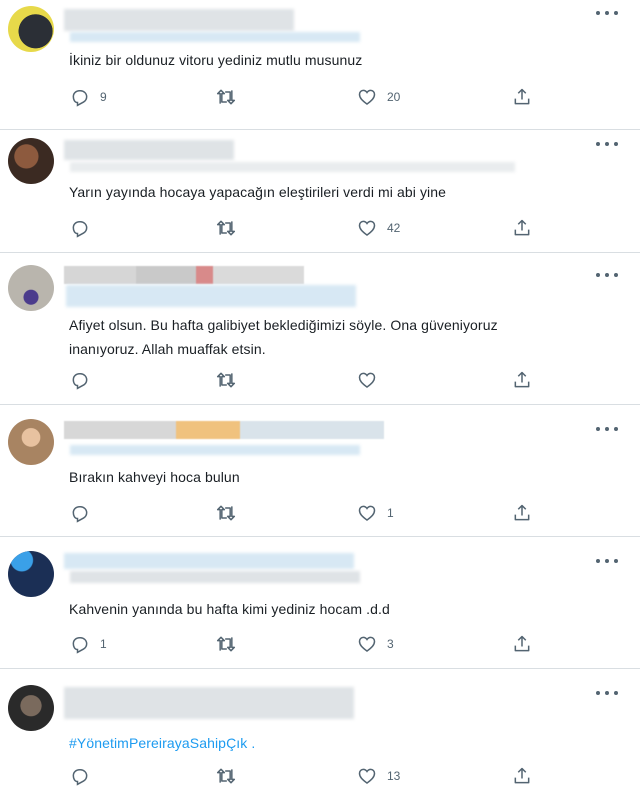 This screenshot has width=640, height=805. Describe the element at coordinates (103, 644) in the screenshot. I see `reply-count: 1` at that location.